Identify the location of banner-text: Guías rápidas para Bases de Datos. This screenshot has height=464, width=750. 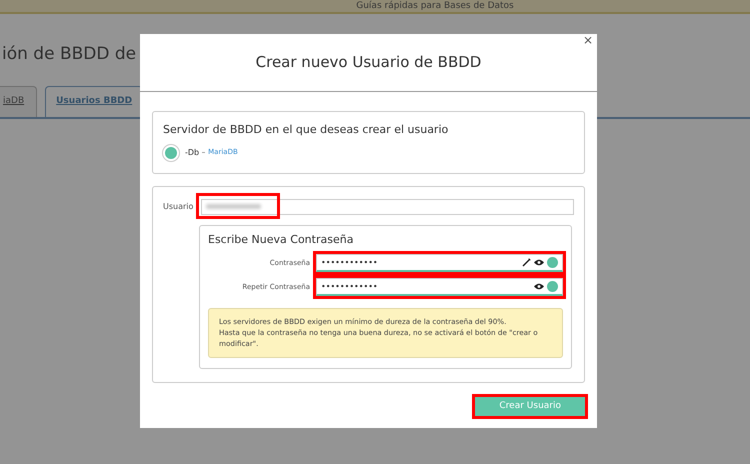
(435, 6).